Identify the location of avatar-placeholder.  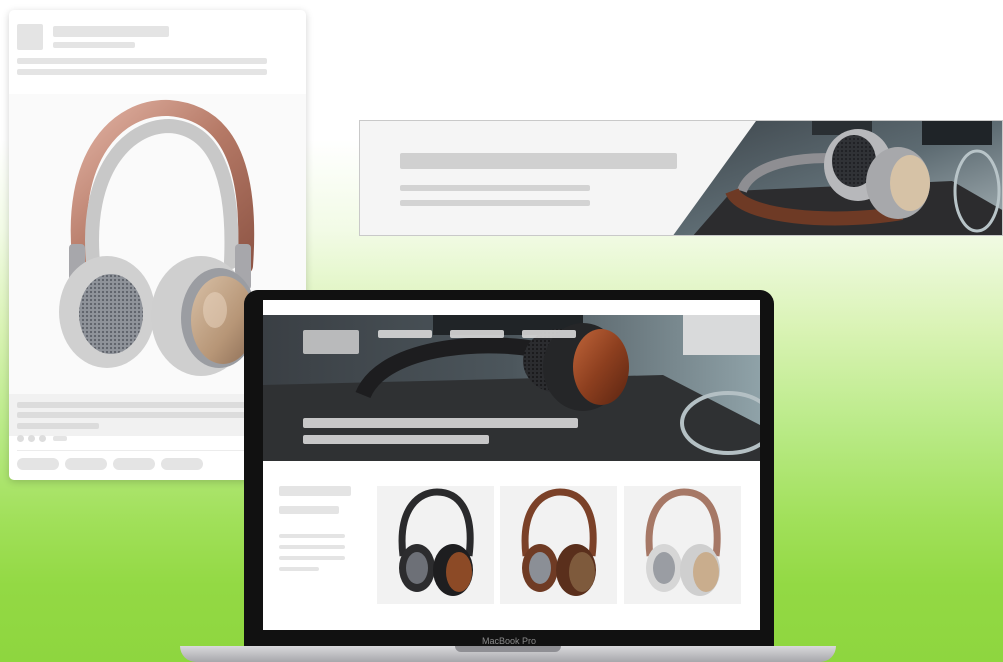
(30, 37).